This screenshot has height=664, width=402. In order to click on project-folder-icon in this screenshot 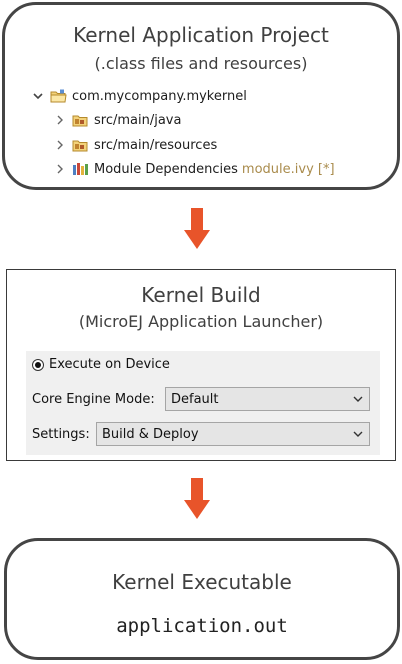, I will do `click(58, 96)`.